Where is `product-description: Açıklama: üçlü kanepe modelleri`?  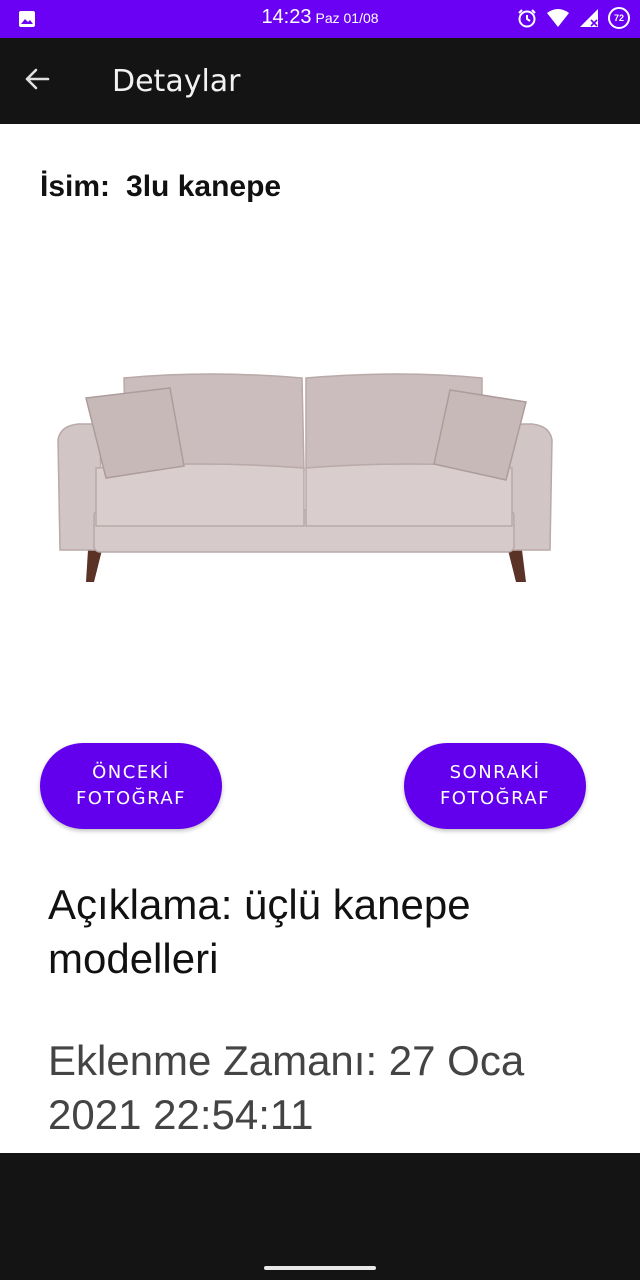 product-description: Açıklama: üçlü kanepe modelleri is located at coordinates (259, 931).